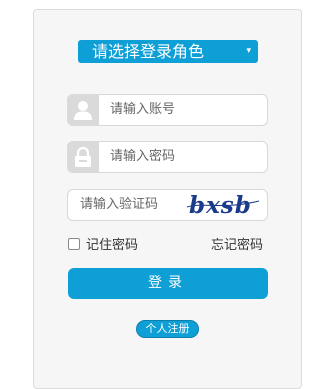 This screenshot has height=389, width=321. I want to click on password-field: 请输入密码, so click(167, 157).